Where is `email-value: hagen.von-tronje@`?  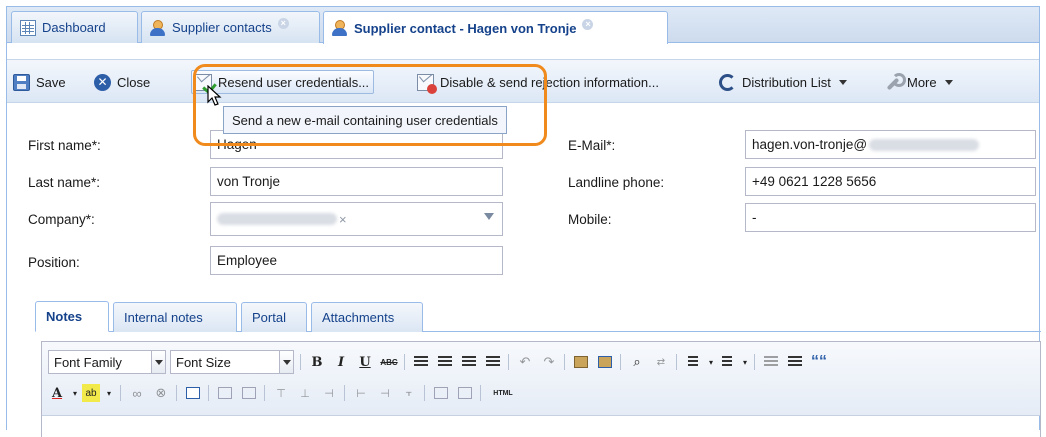 email-value: hagen.von-tronje@ is located at coordinates (810, 144).